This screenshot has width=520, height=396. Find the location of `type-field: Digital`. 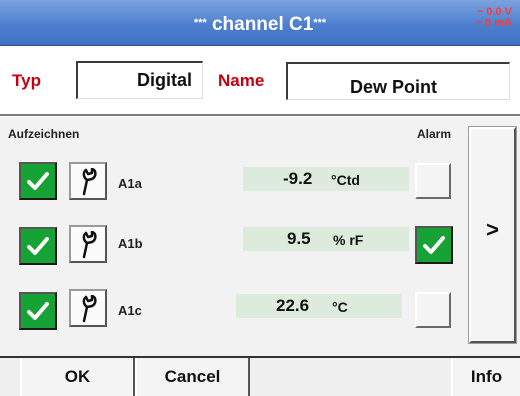

type-field: Digital is located at coordinates (139, 80).